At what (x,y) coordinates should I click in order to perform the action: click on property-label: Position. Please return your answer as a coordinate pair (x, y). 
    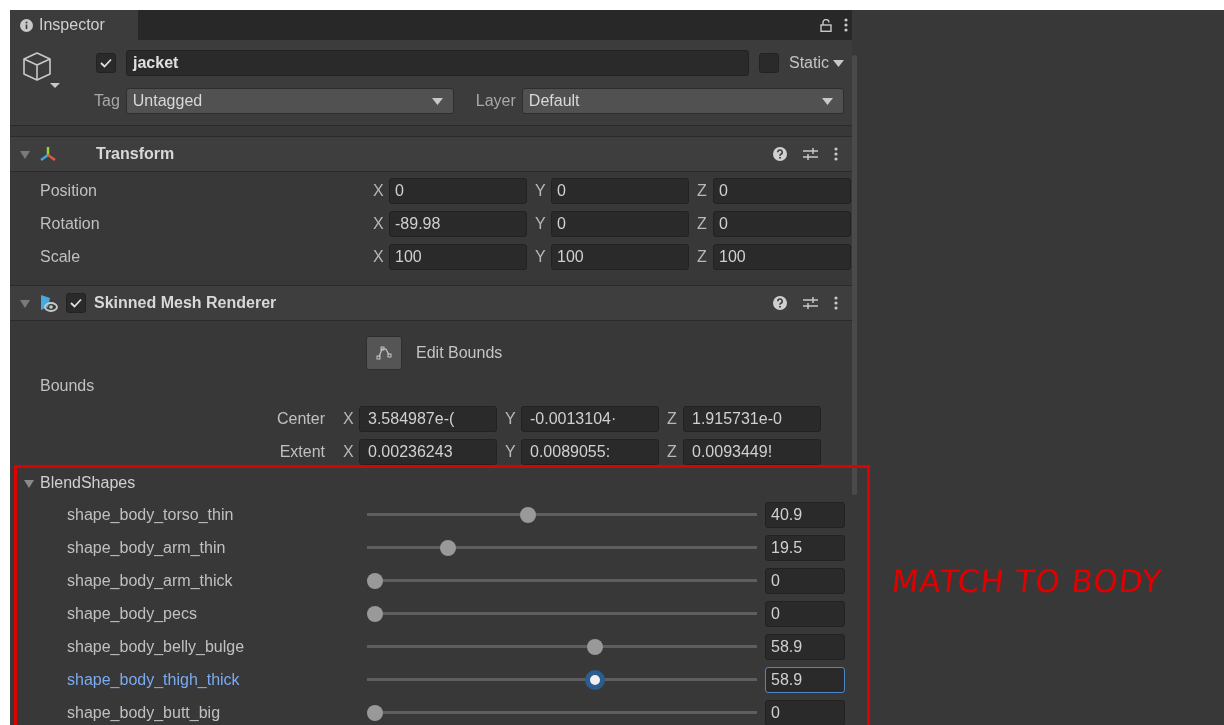
    Looking at the image, I should click on (68, 190).